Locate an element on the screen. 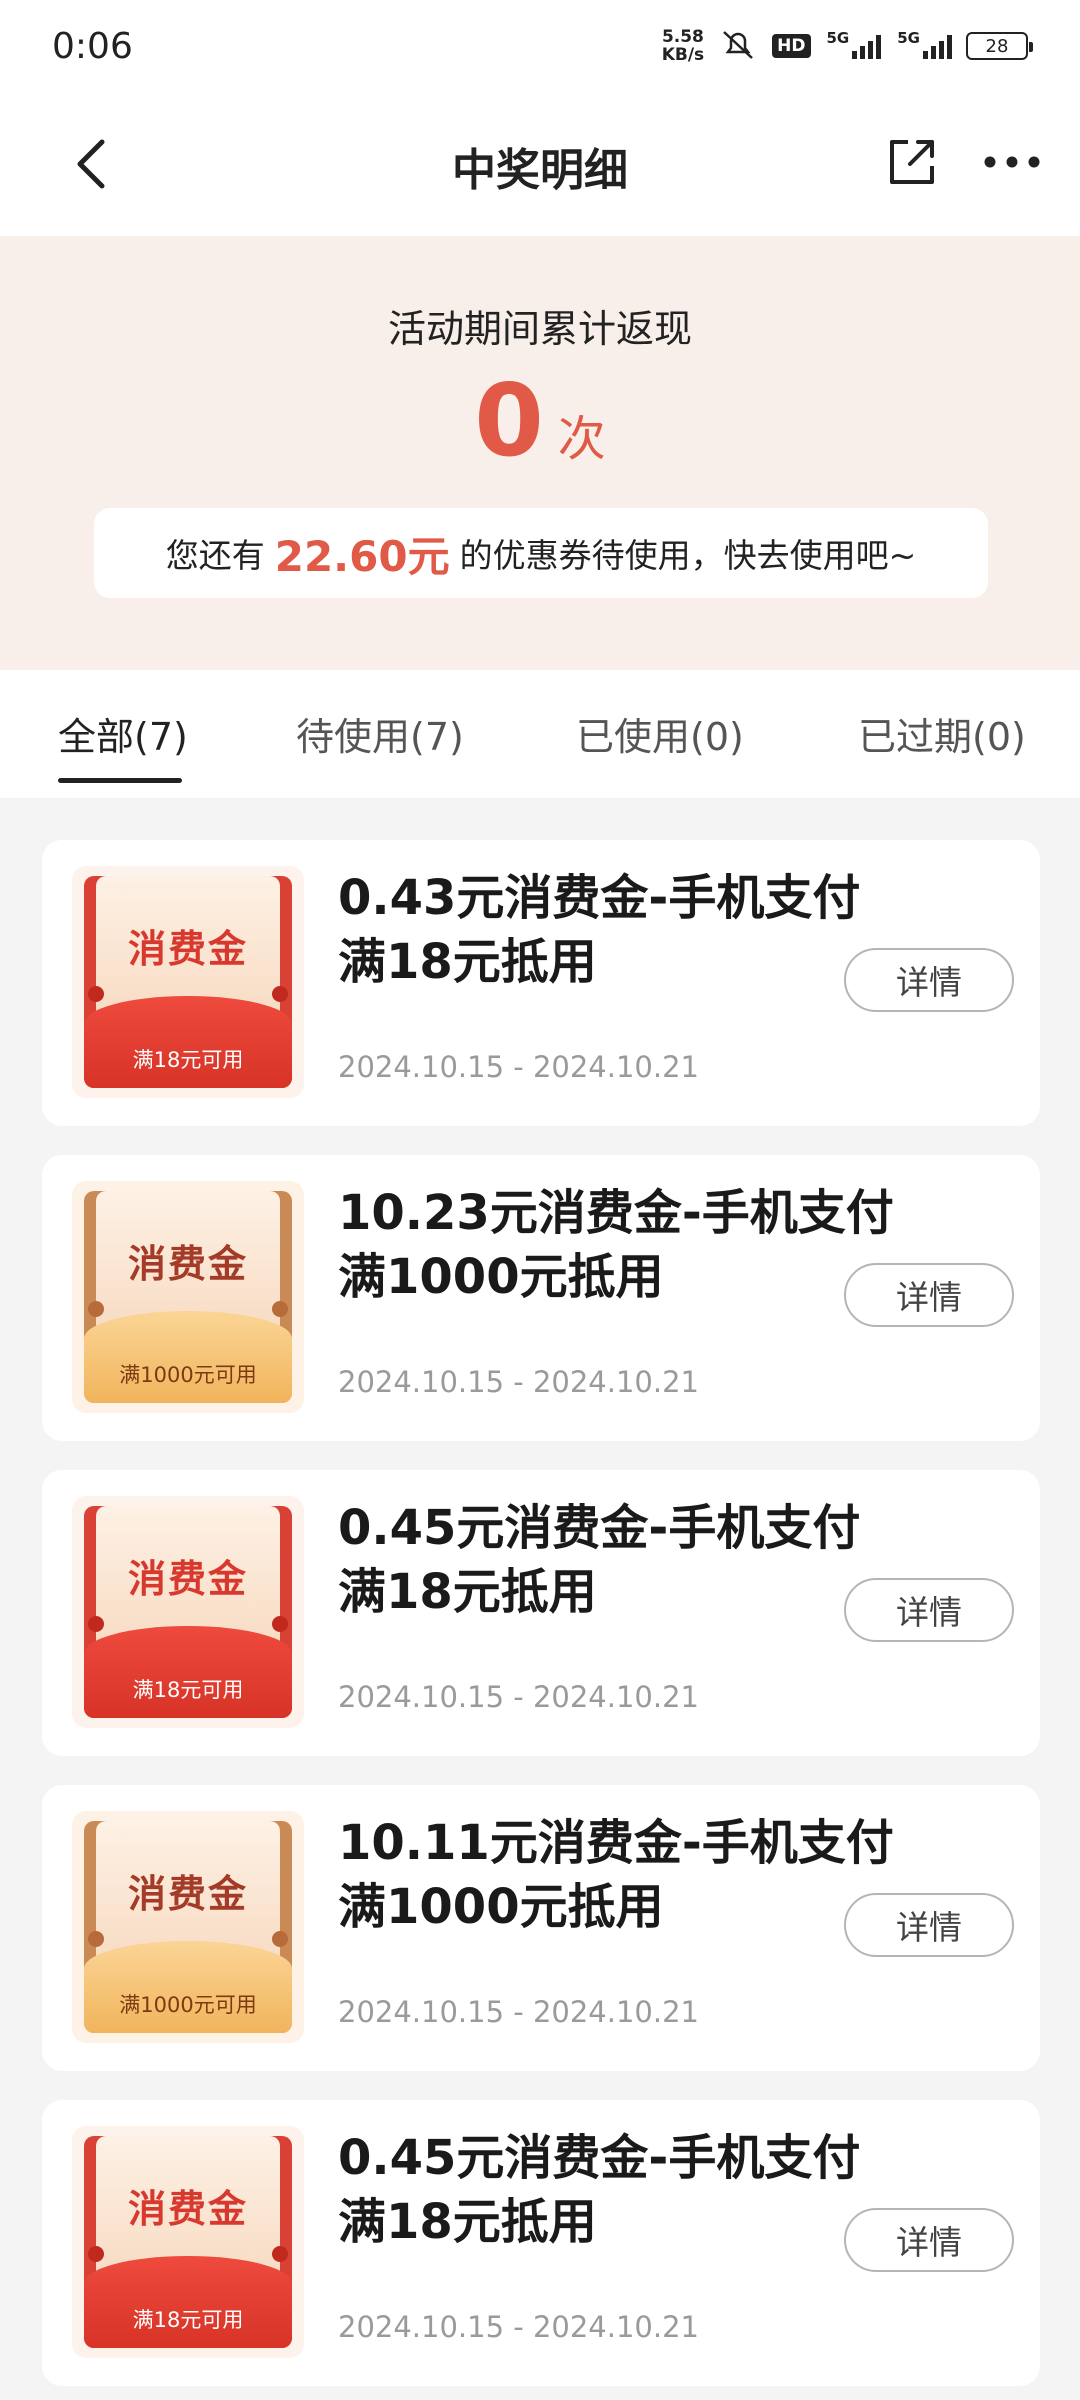  net-speed: 5.58 KB/s is located at coordinates (683, 46).